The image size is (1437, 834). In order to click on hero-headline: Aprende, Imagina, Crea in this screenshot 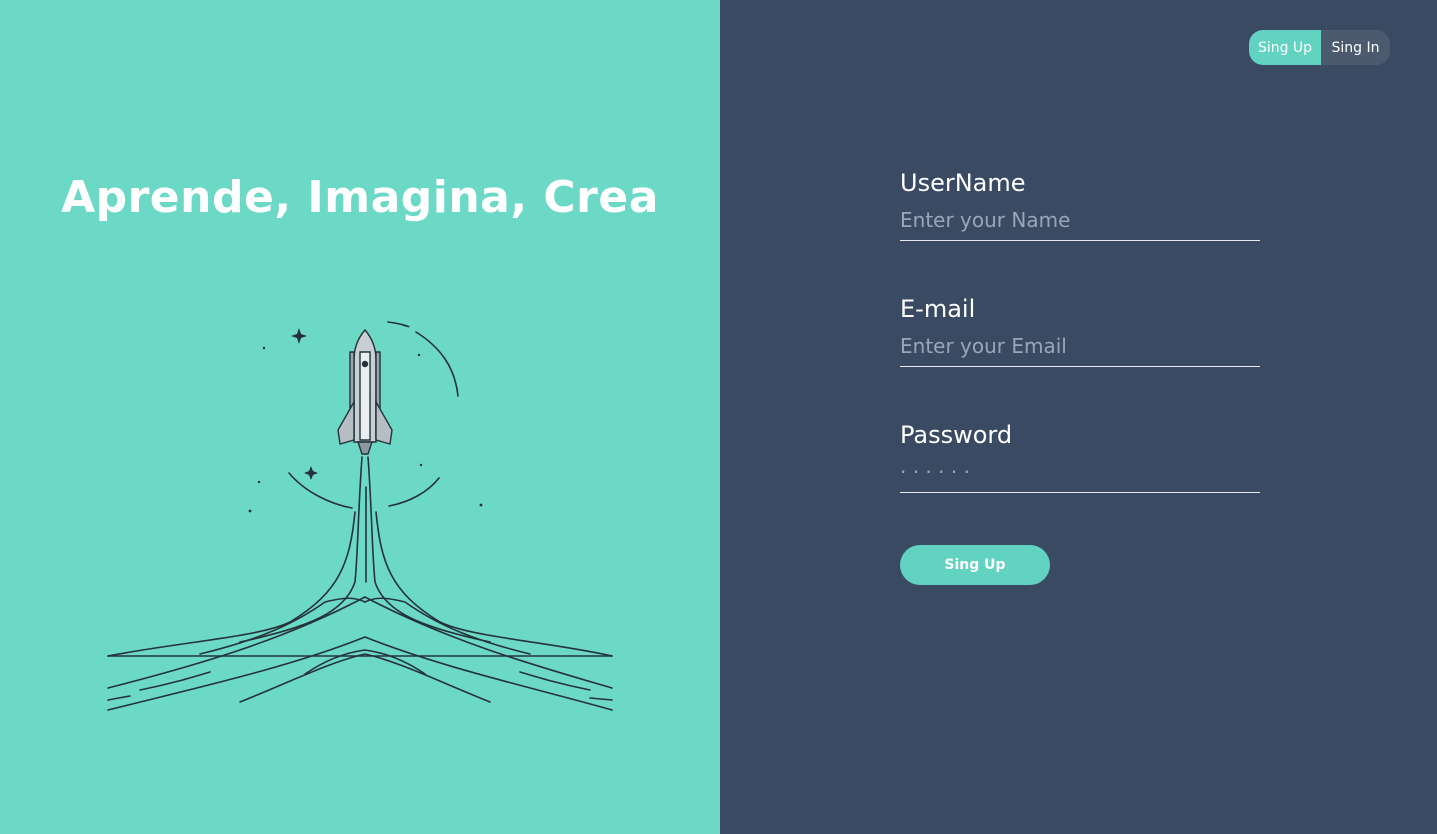, I will do `click(360, 197)`.